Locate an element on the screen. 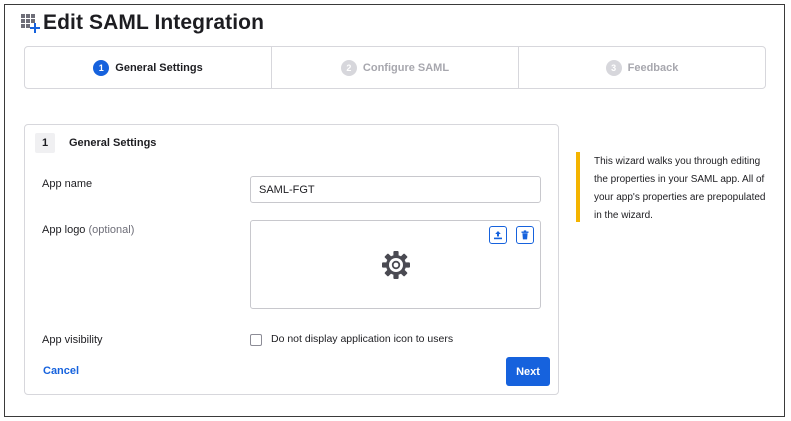  app-name-label: App name is located at coordinates (67, 184).